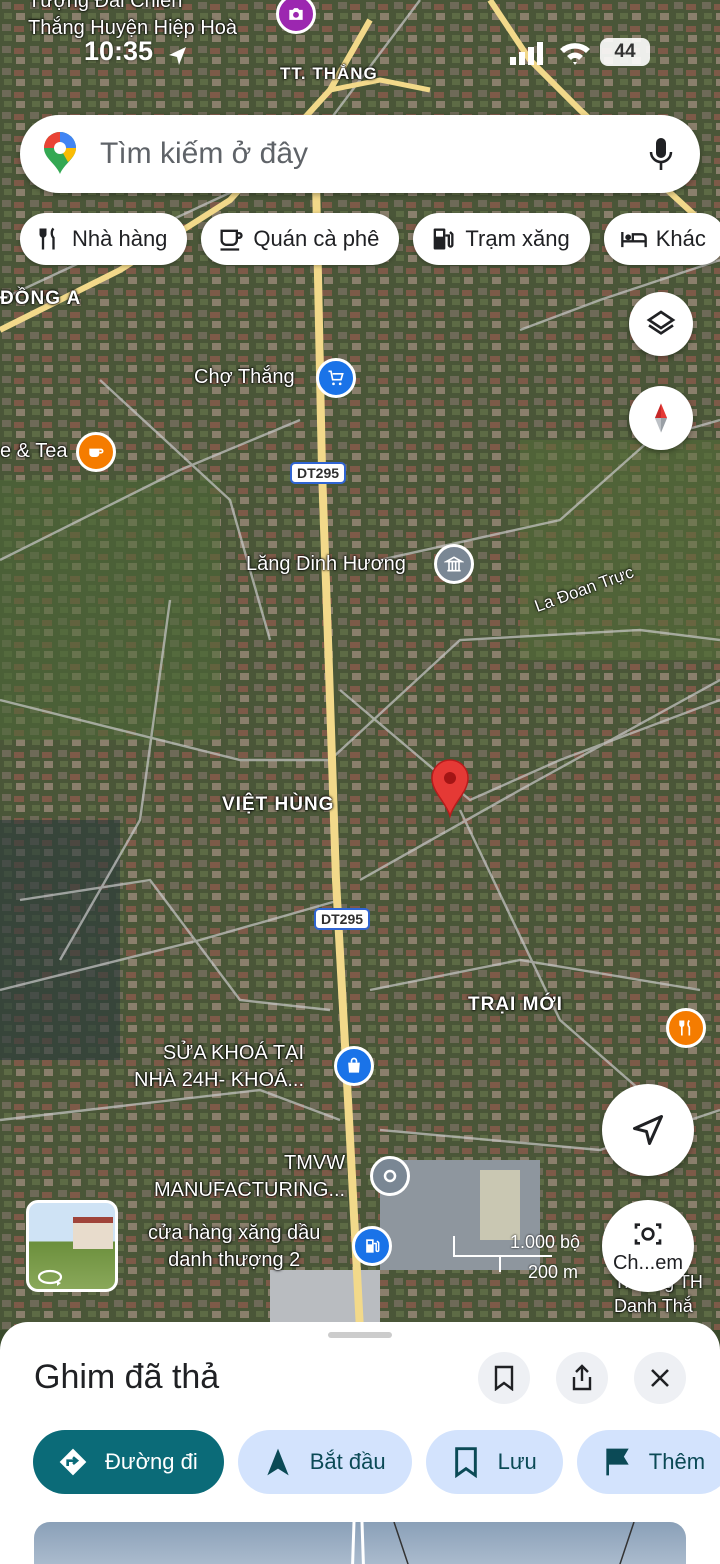 The width and height of the screenshot is (720, 1564). Describe the element at coordinates (232, 240) in the screenshot. I see `coffee-icon` at that location.